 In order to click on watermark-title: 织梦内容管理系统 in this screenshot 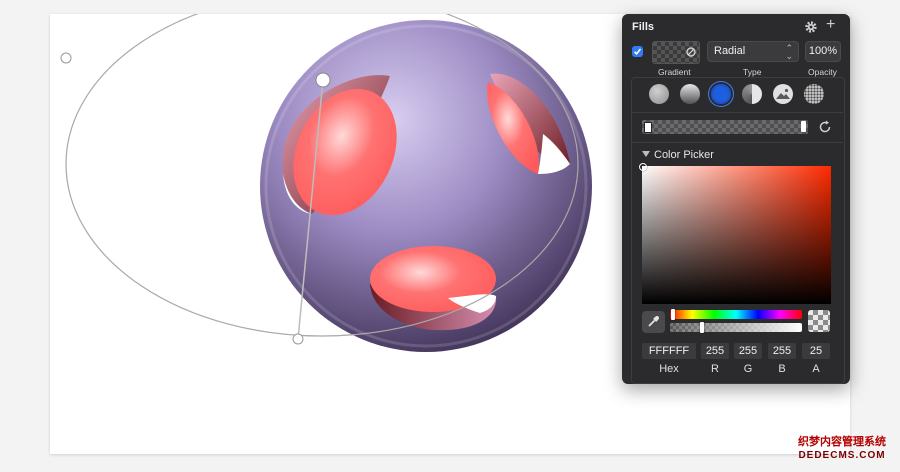, I will do `click(842, 442)`.